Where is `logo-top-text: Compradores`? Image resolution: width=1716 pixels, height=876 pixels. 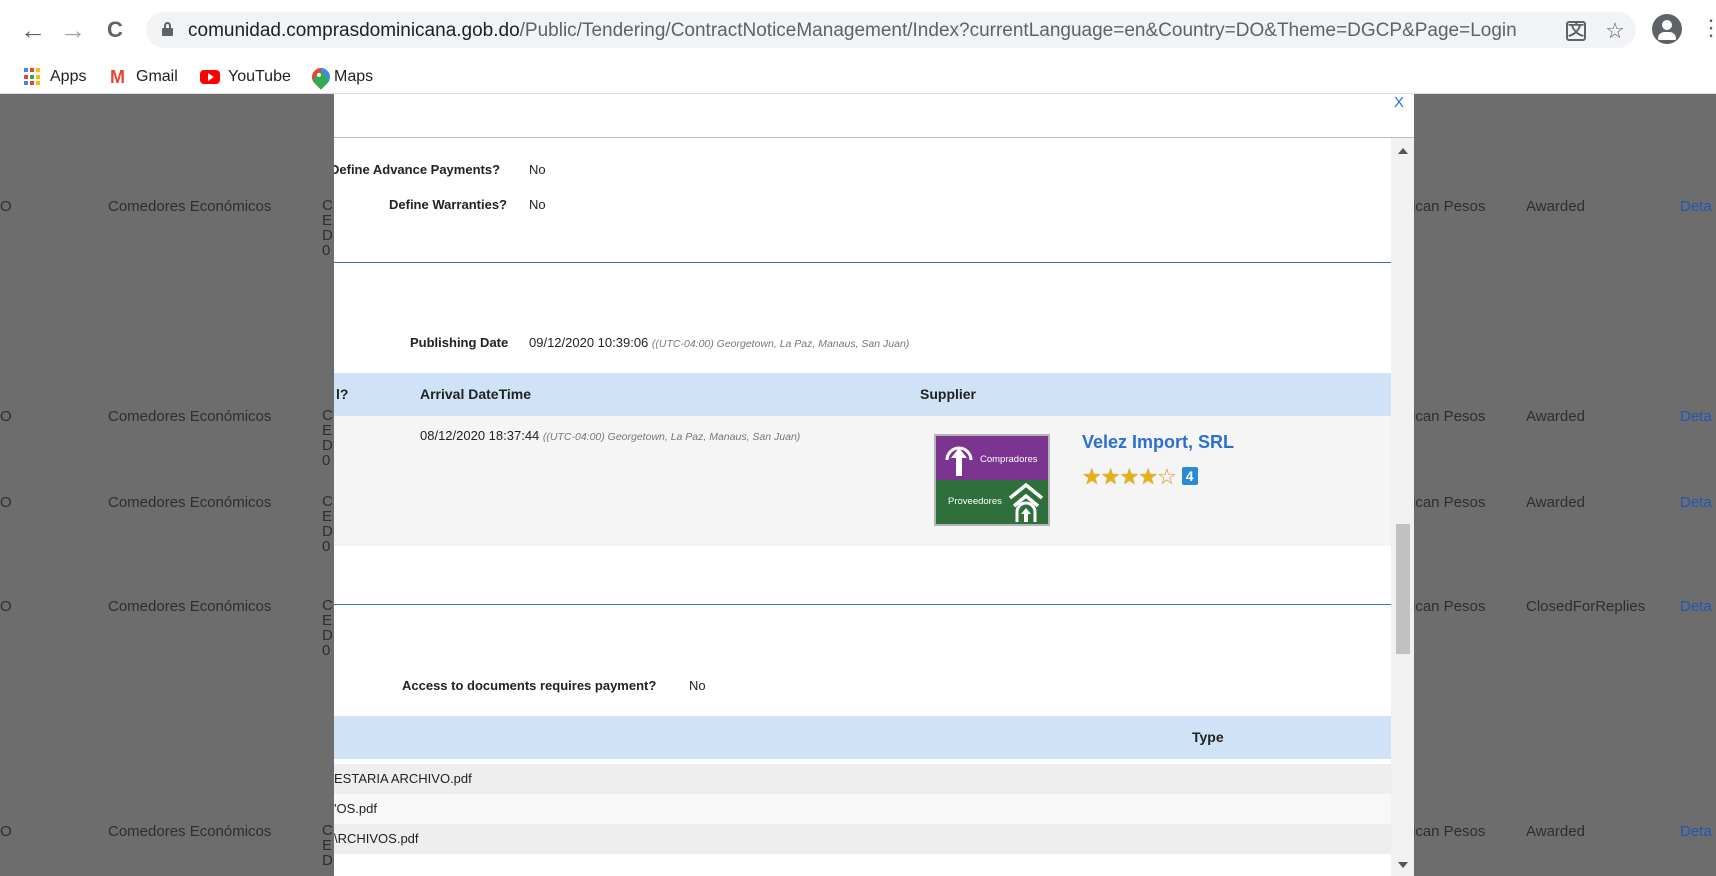
logo-top-text: Compradores is located at coordinates (1009, 459).